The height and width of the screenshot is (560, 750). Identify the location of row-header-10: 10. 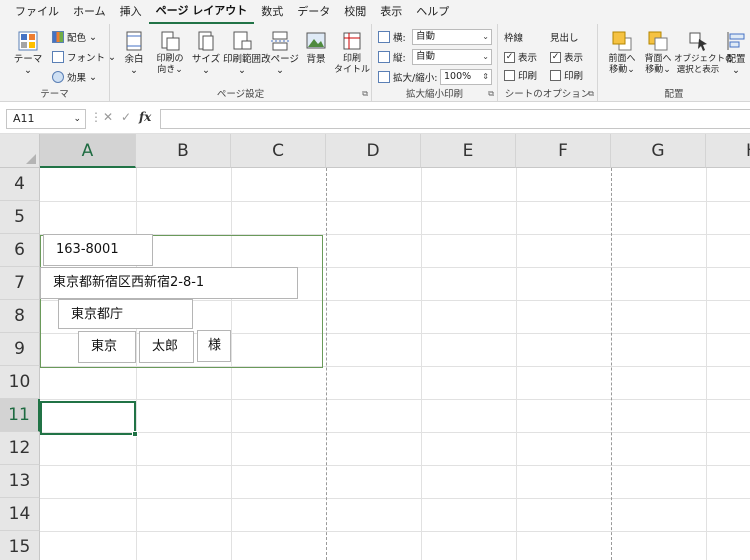
(20, 382).